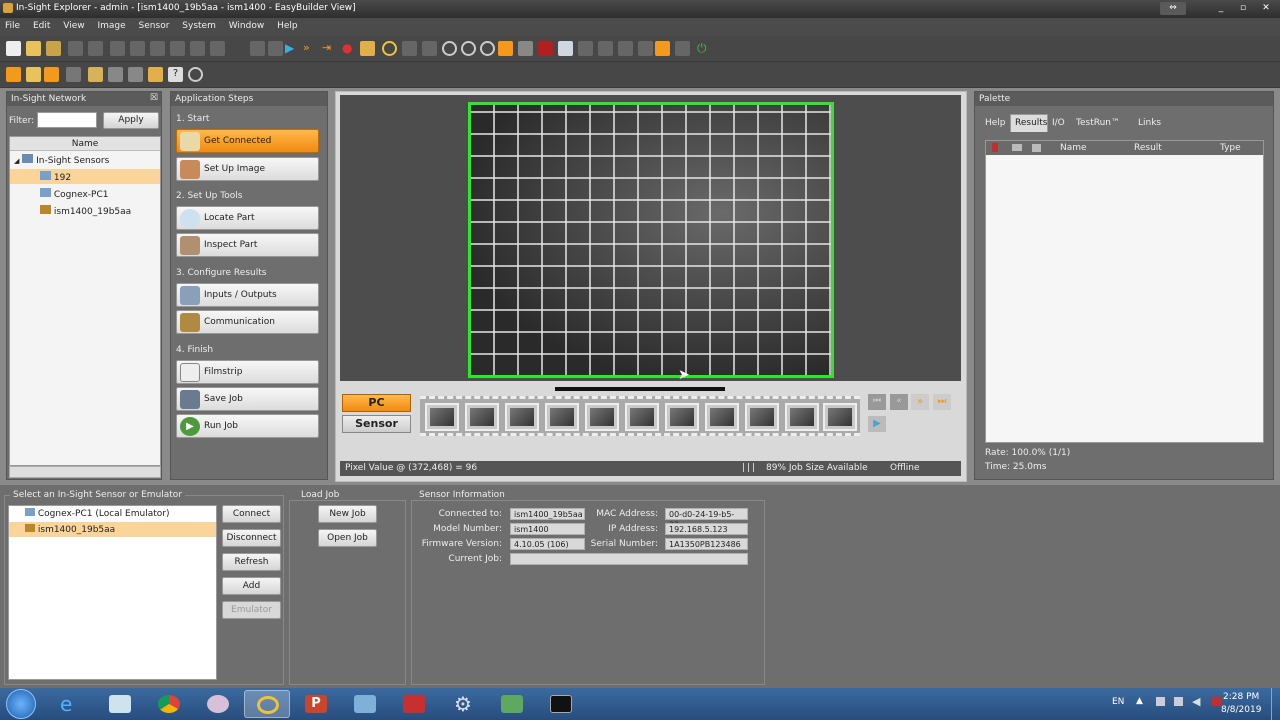 The height and width of the screenshot is (720, 1280). What do you see at coordinates (545, 48) in the screenshot?
I see `overlay-icon` at bounding box center [545, 48].